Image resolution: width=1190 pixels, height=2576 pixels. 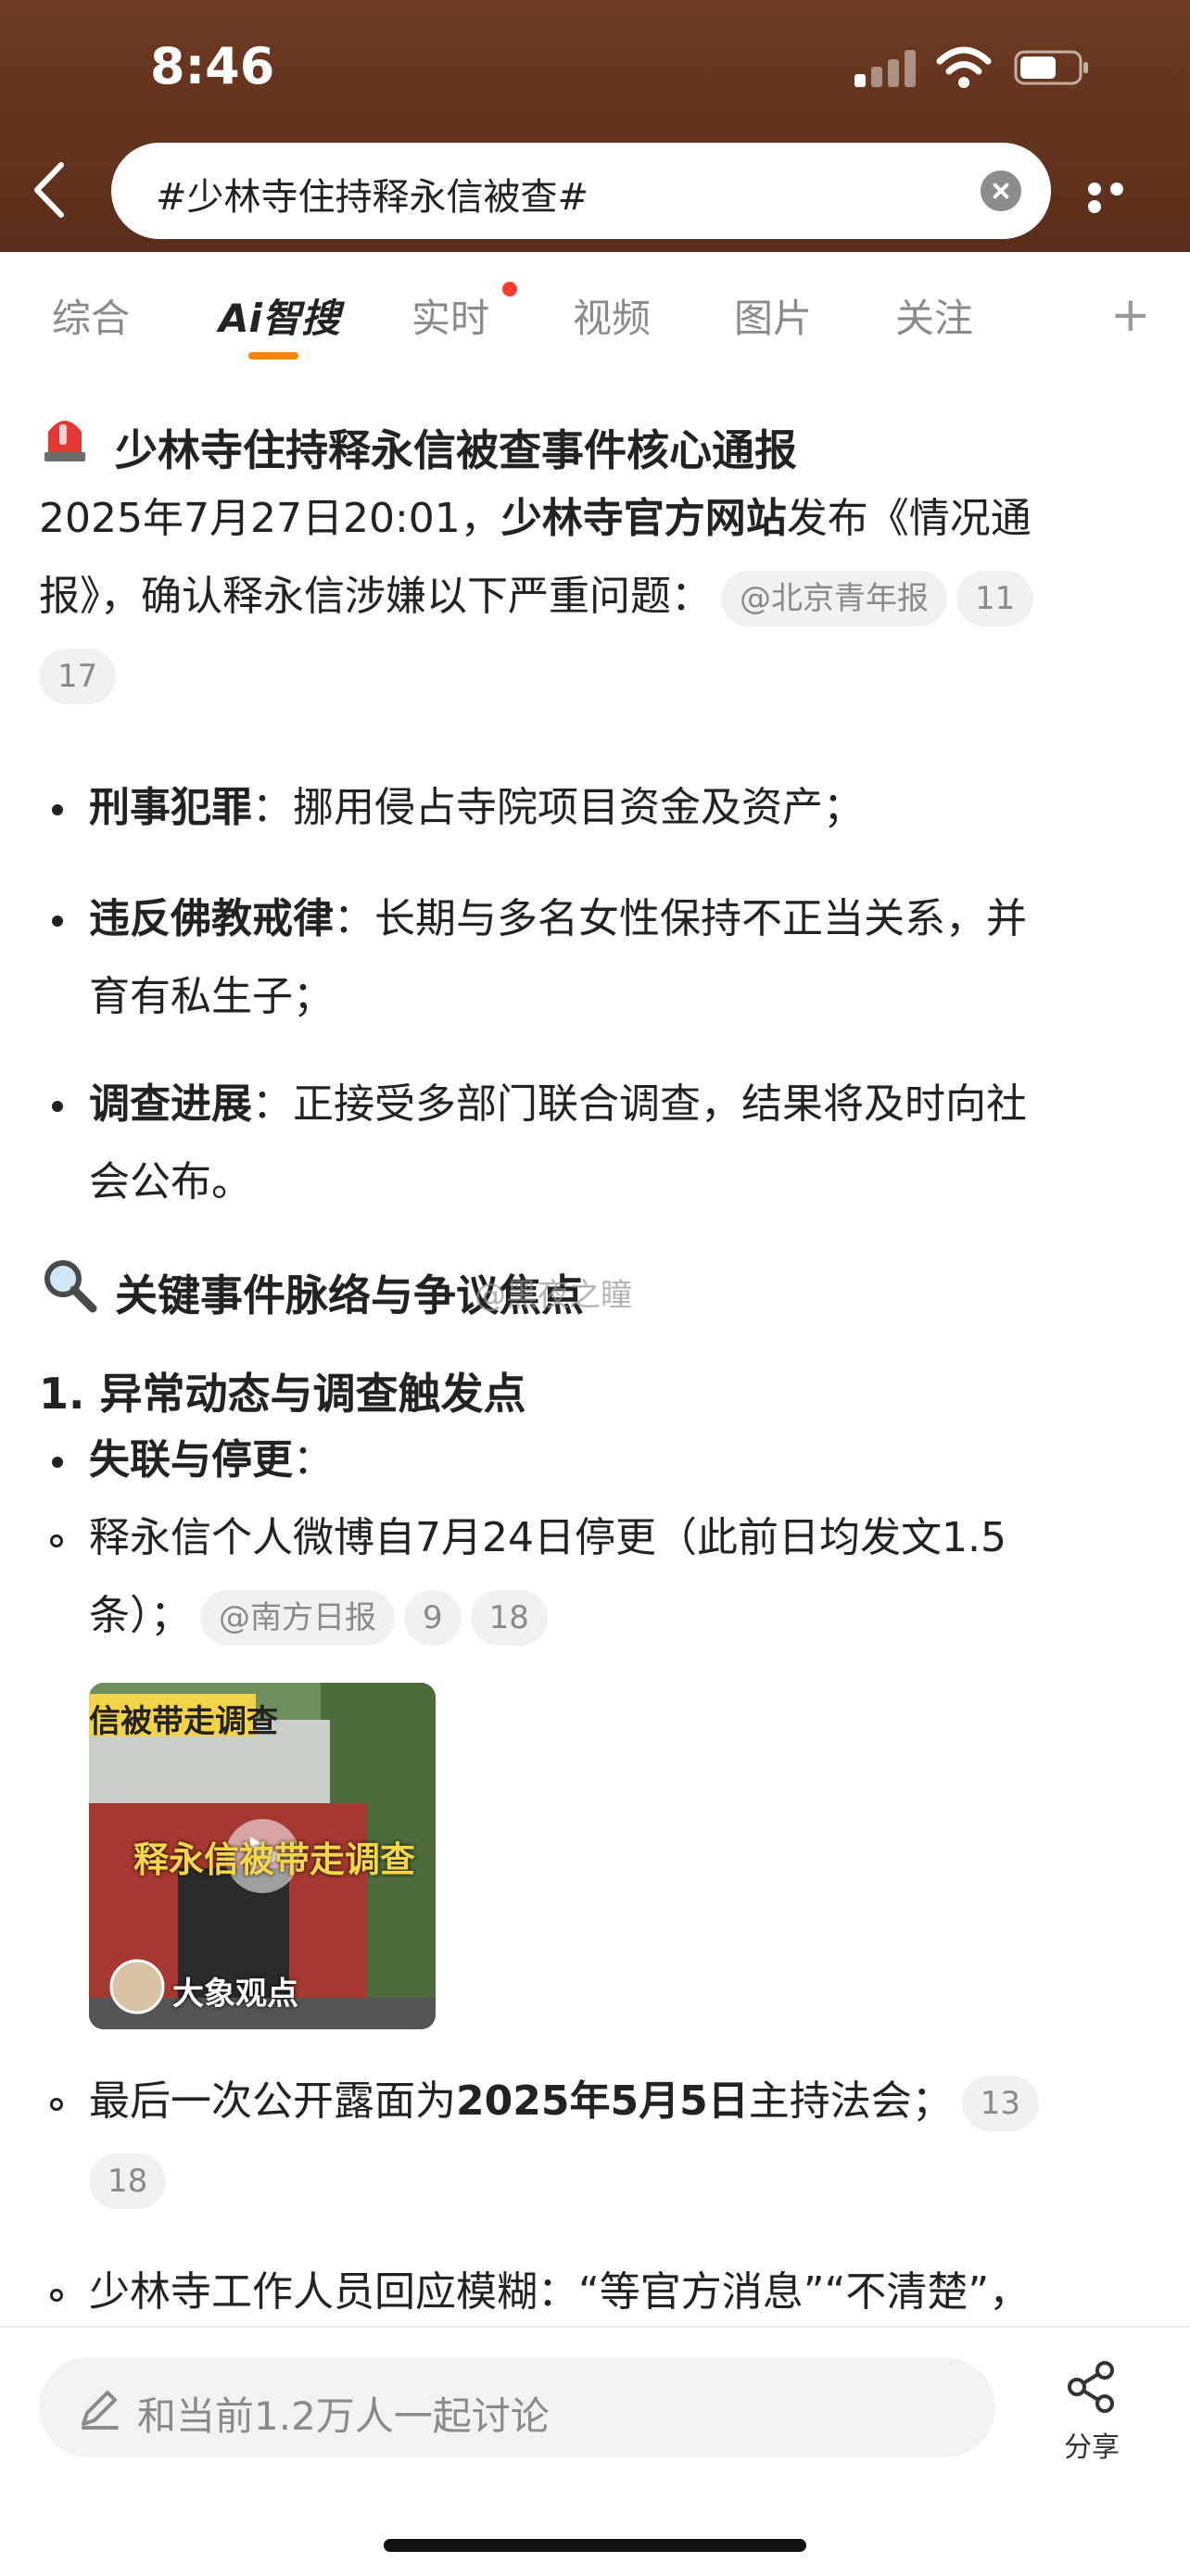 What do you see at coordinates (433, 1618) in the screenshot?
I see `reference-chip: 9` at bounding box center [433, 1618].